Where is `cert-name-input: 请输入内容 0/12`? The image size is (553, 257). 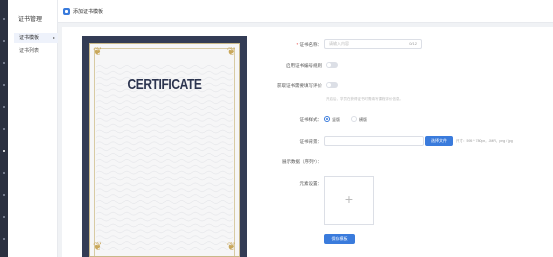 cert-name-input: 请输入内容 0/12 is located at coordinates (373, 44).